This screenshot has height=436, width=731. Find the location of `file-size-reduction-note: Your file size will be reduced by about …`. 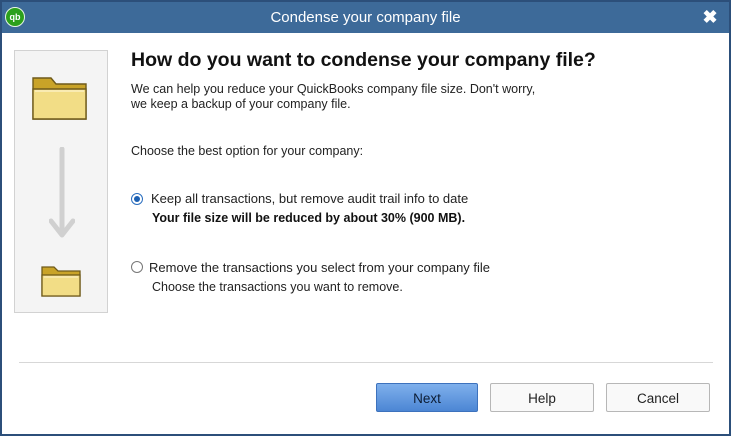

file-size-reduction-note: Your file size will be reduced by about … is located at coordinates (309, 218).